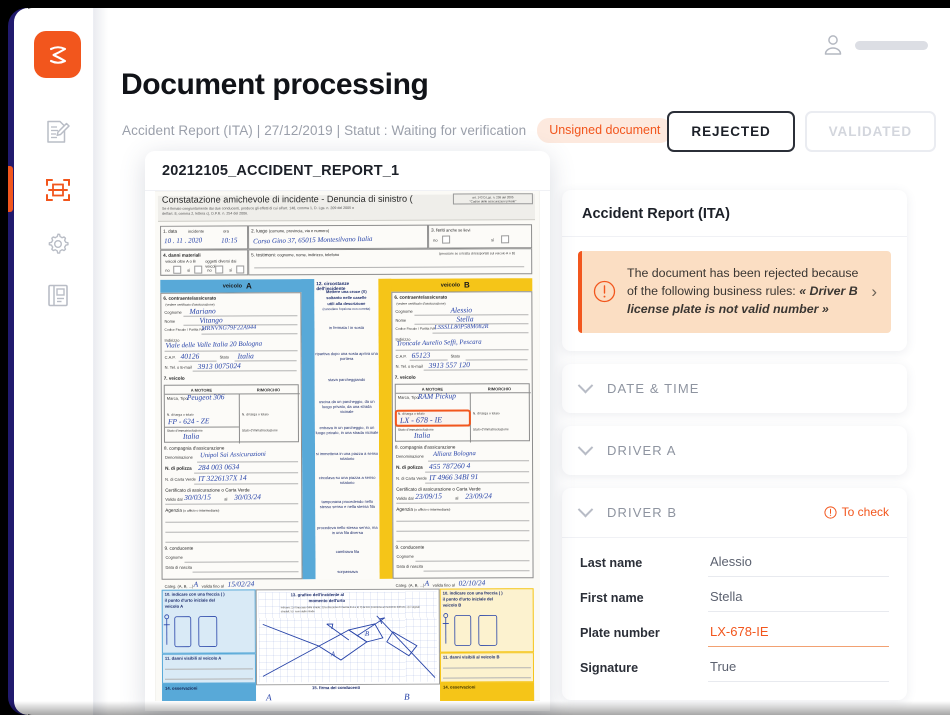 The width and height of the screenshot is (950, 715). I want to click on scan-a-greencard-label: N. di Carta Verde, so click(180, 479).